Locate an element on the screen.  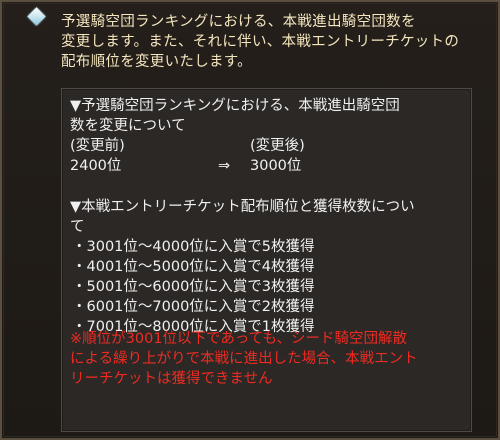
heading-line: 予選騎空団ランキングにおける、本戦進出騎空団数を is located at coordinates (238, 22).